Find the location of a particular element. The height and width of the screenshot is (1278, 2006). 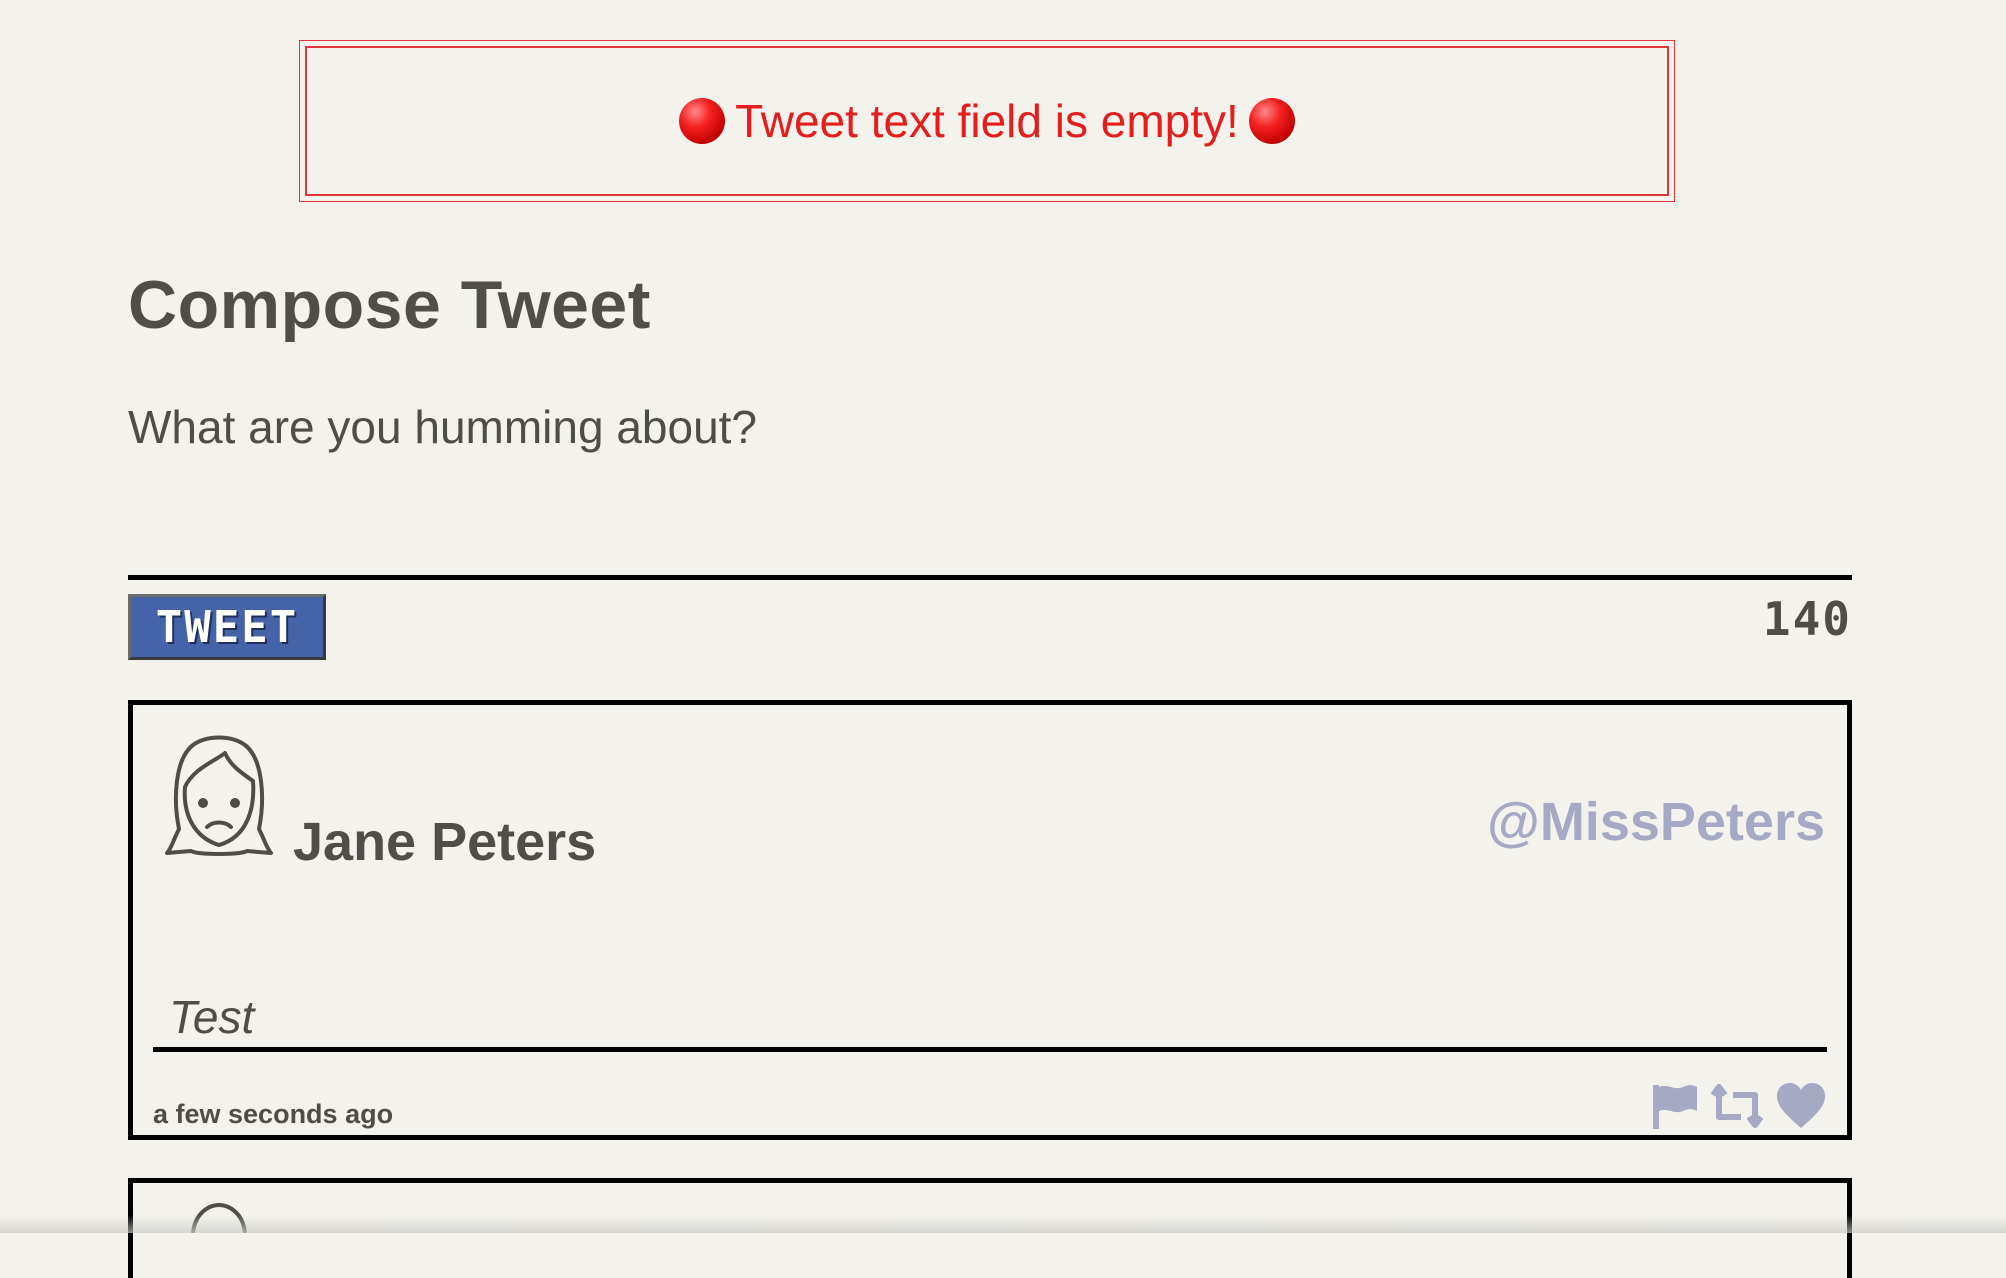

error-message: Tweet text field is empty! is located at coordinates (987, 121).